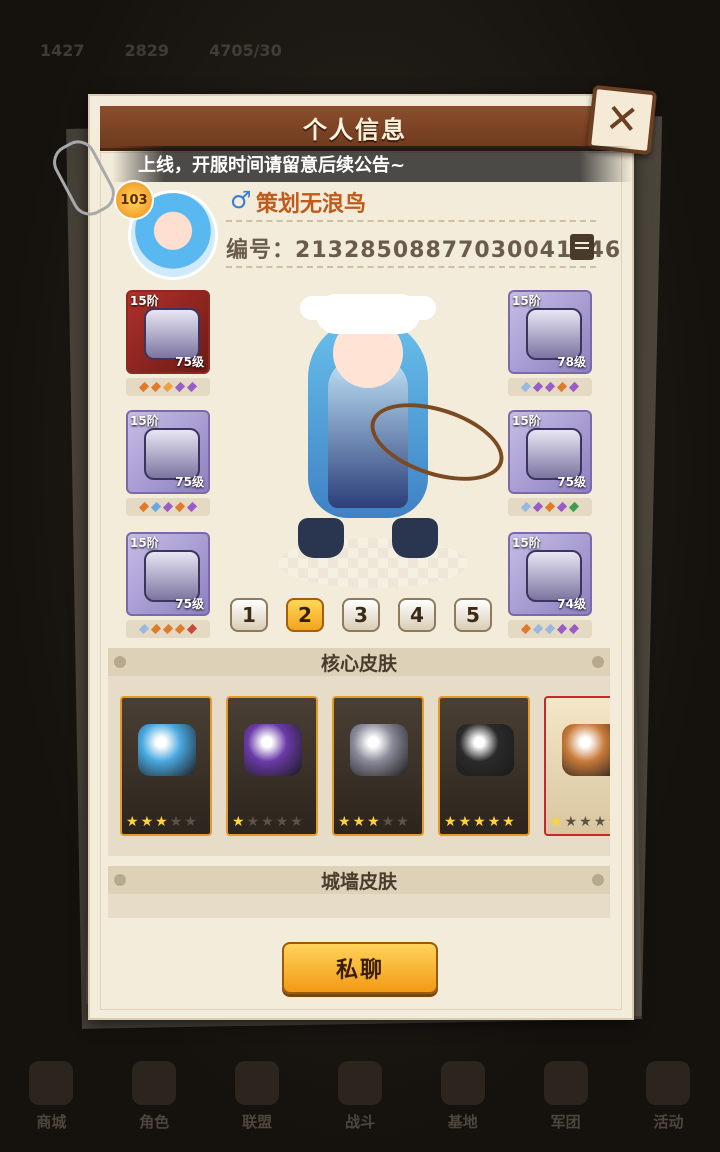  What do you see at coordinates (463, 1096) in the screenshot?
I see `bg-nav-item: 基地` at bounding box center [463, 1096].